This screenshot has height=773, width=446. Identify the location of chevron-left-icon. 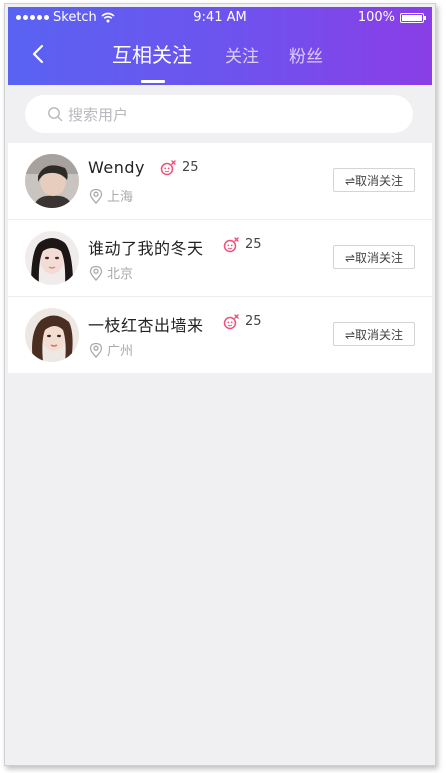
(39, 54).